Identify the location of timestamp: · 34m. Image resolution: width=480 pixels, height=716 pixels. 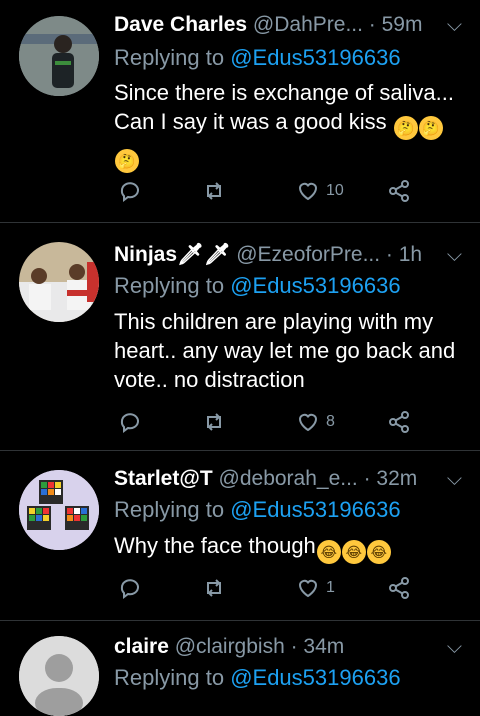
(318, 646).